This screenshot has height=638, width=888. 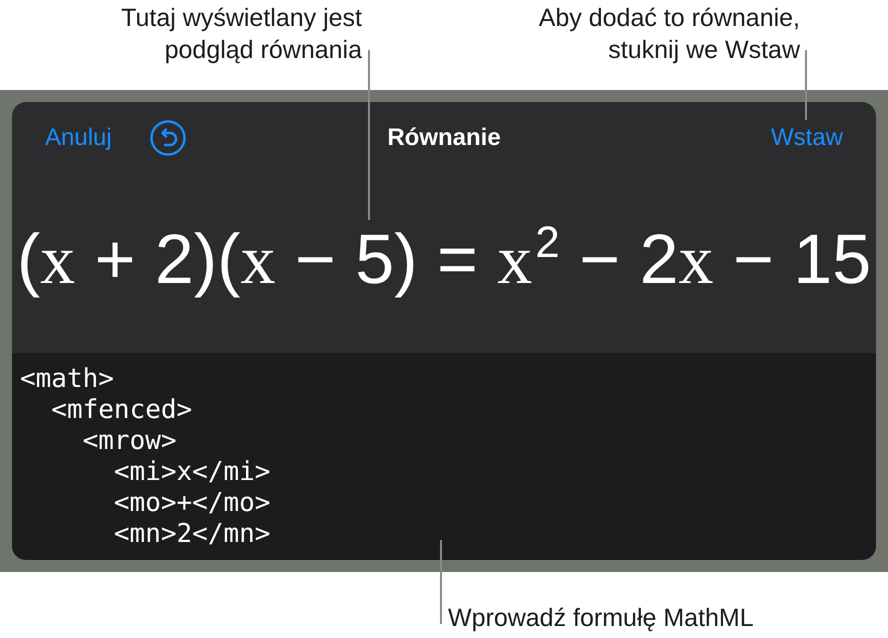 I want to click on code-line: <mn>2</mn>, so click(x=192, y=534).